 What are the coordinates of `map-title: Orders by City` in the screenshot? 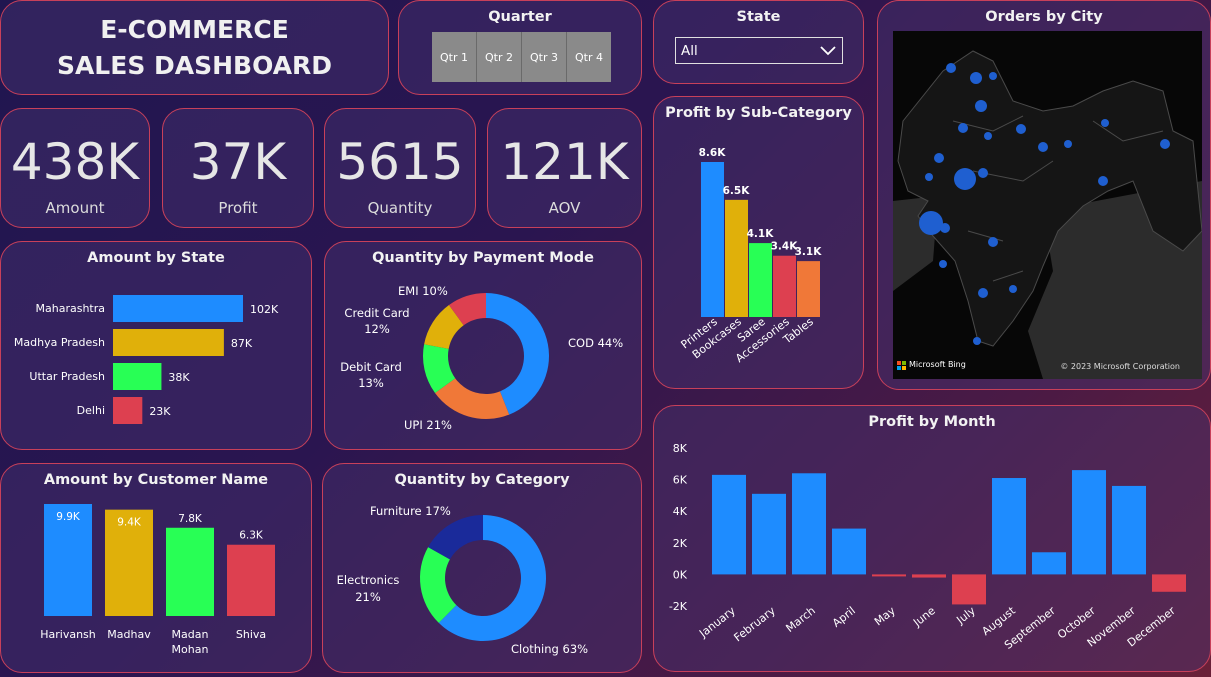 It's located at (1044, 17).